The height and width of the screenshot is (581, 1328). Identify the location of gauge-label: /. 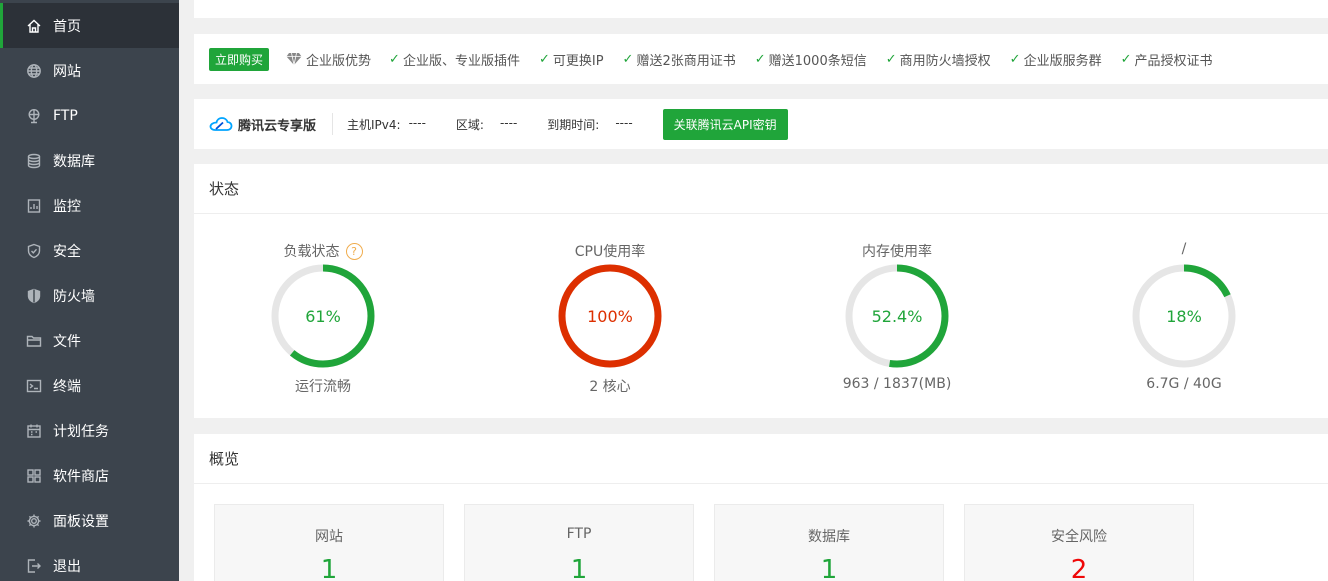
(1184, 249).